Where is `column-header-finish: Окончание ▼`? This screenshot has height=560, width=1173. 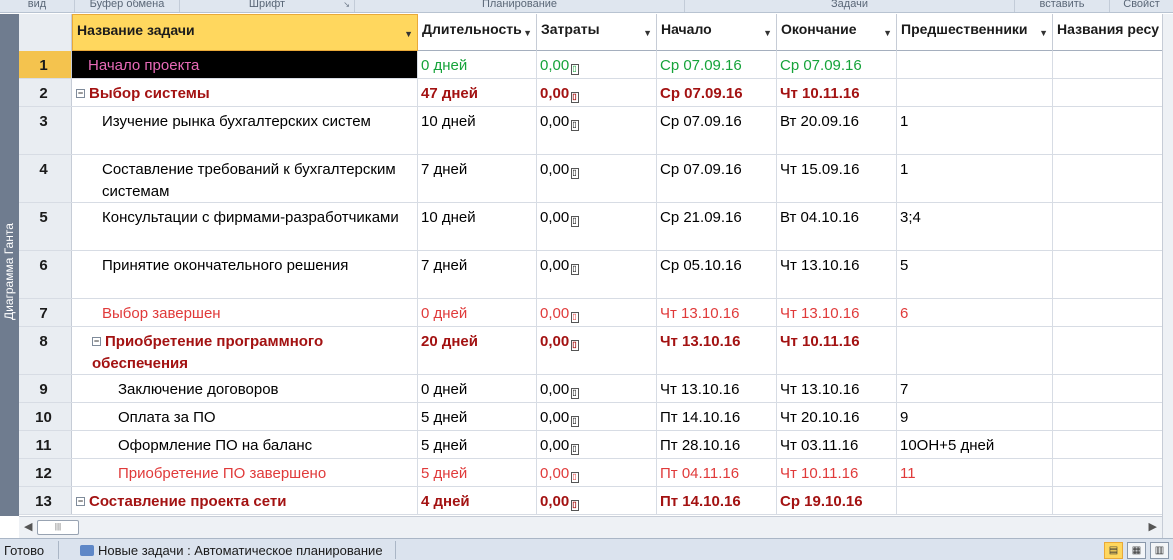 column-header-finish: Окончание ▼ is located at coordinates (837, 32).